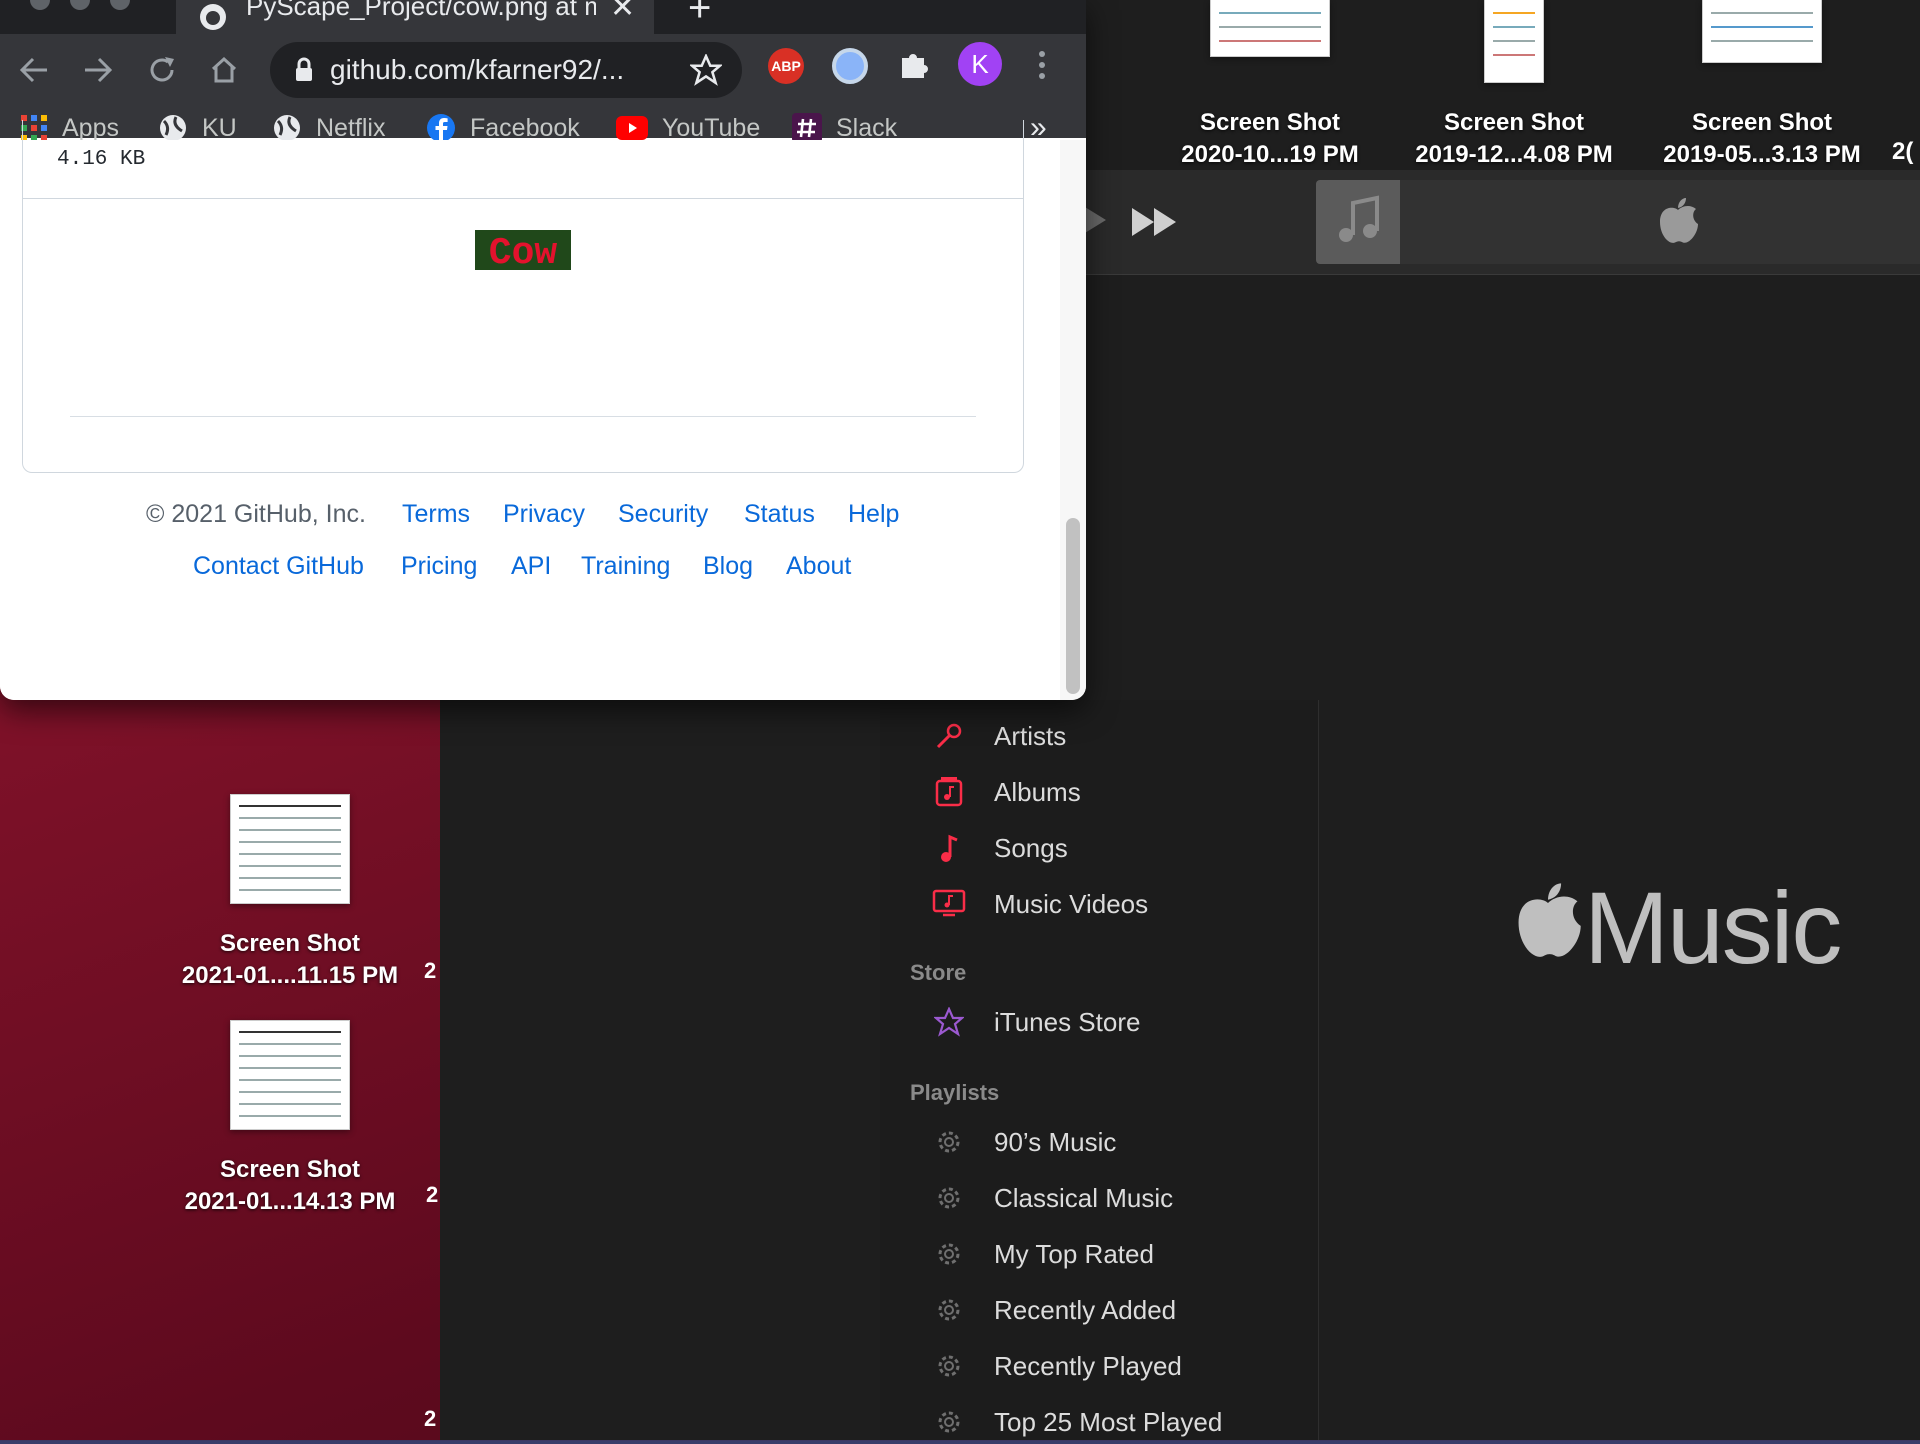 The width and height of the screenshot is (1920, 1444). I want to click on desktop-file-icon: Screen Shot 2019-05...3.13 PM, so click(1762, 85).